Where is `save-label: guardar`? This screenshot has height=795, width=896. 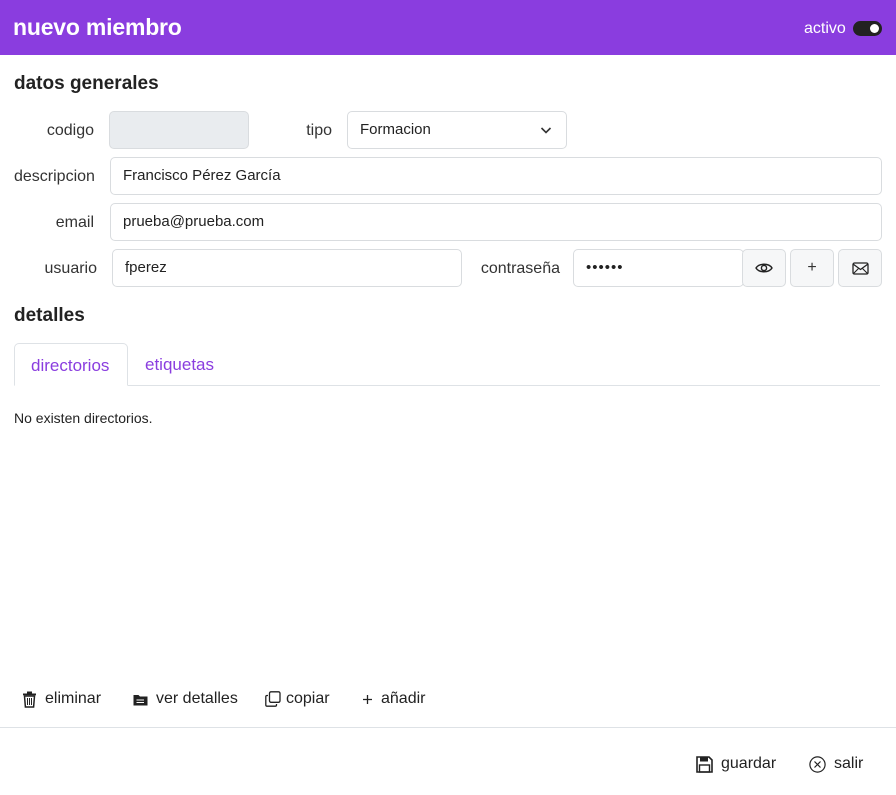
save-label: guardar is located at coordinates (749, 763).